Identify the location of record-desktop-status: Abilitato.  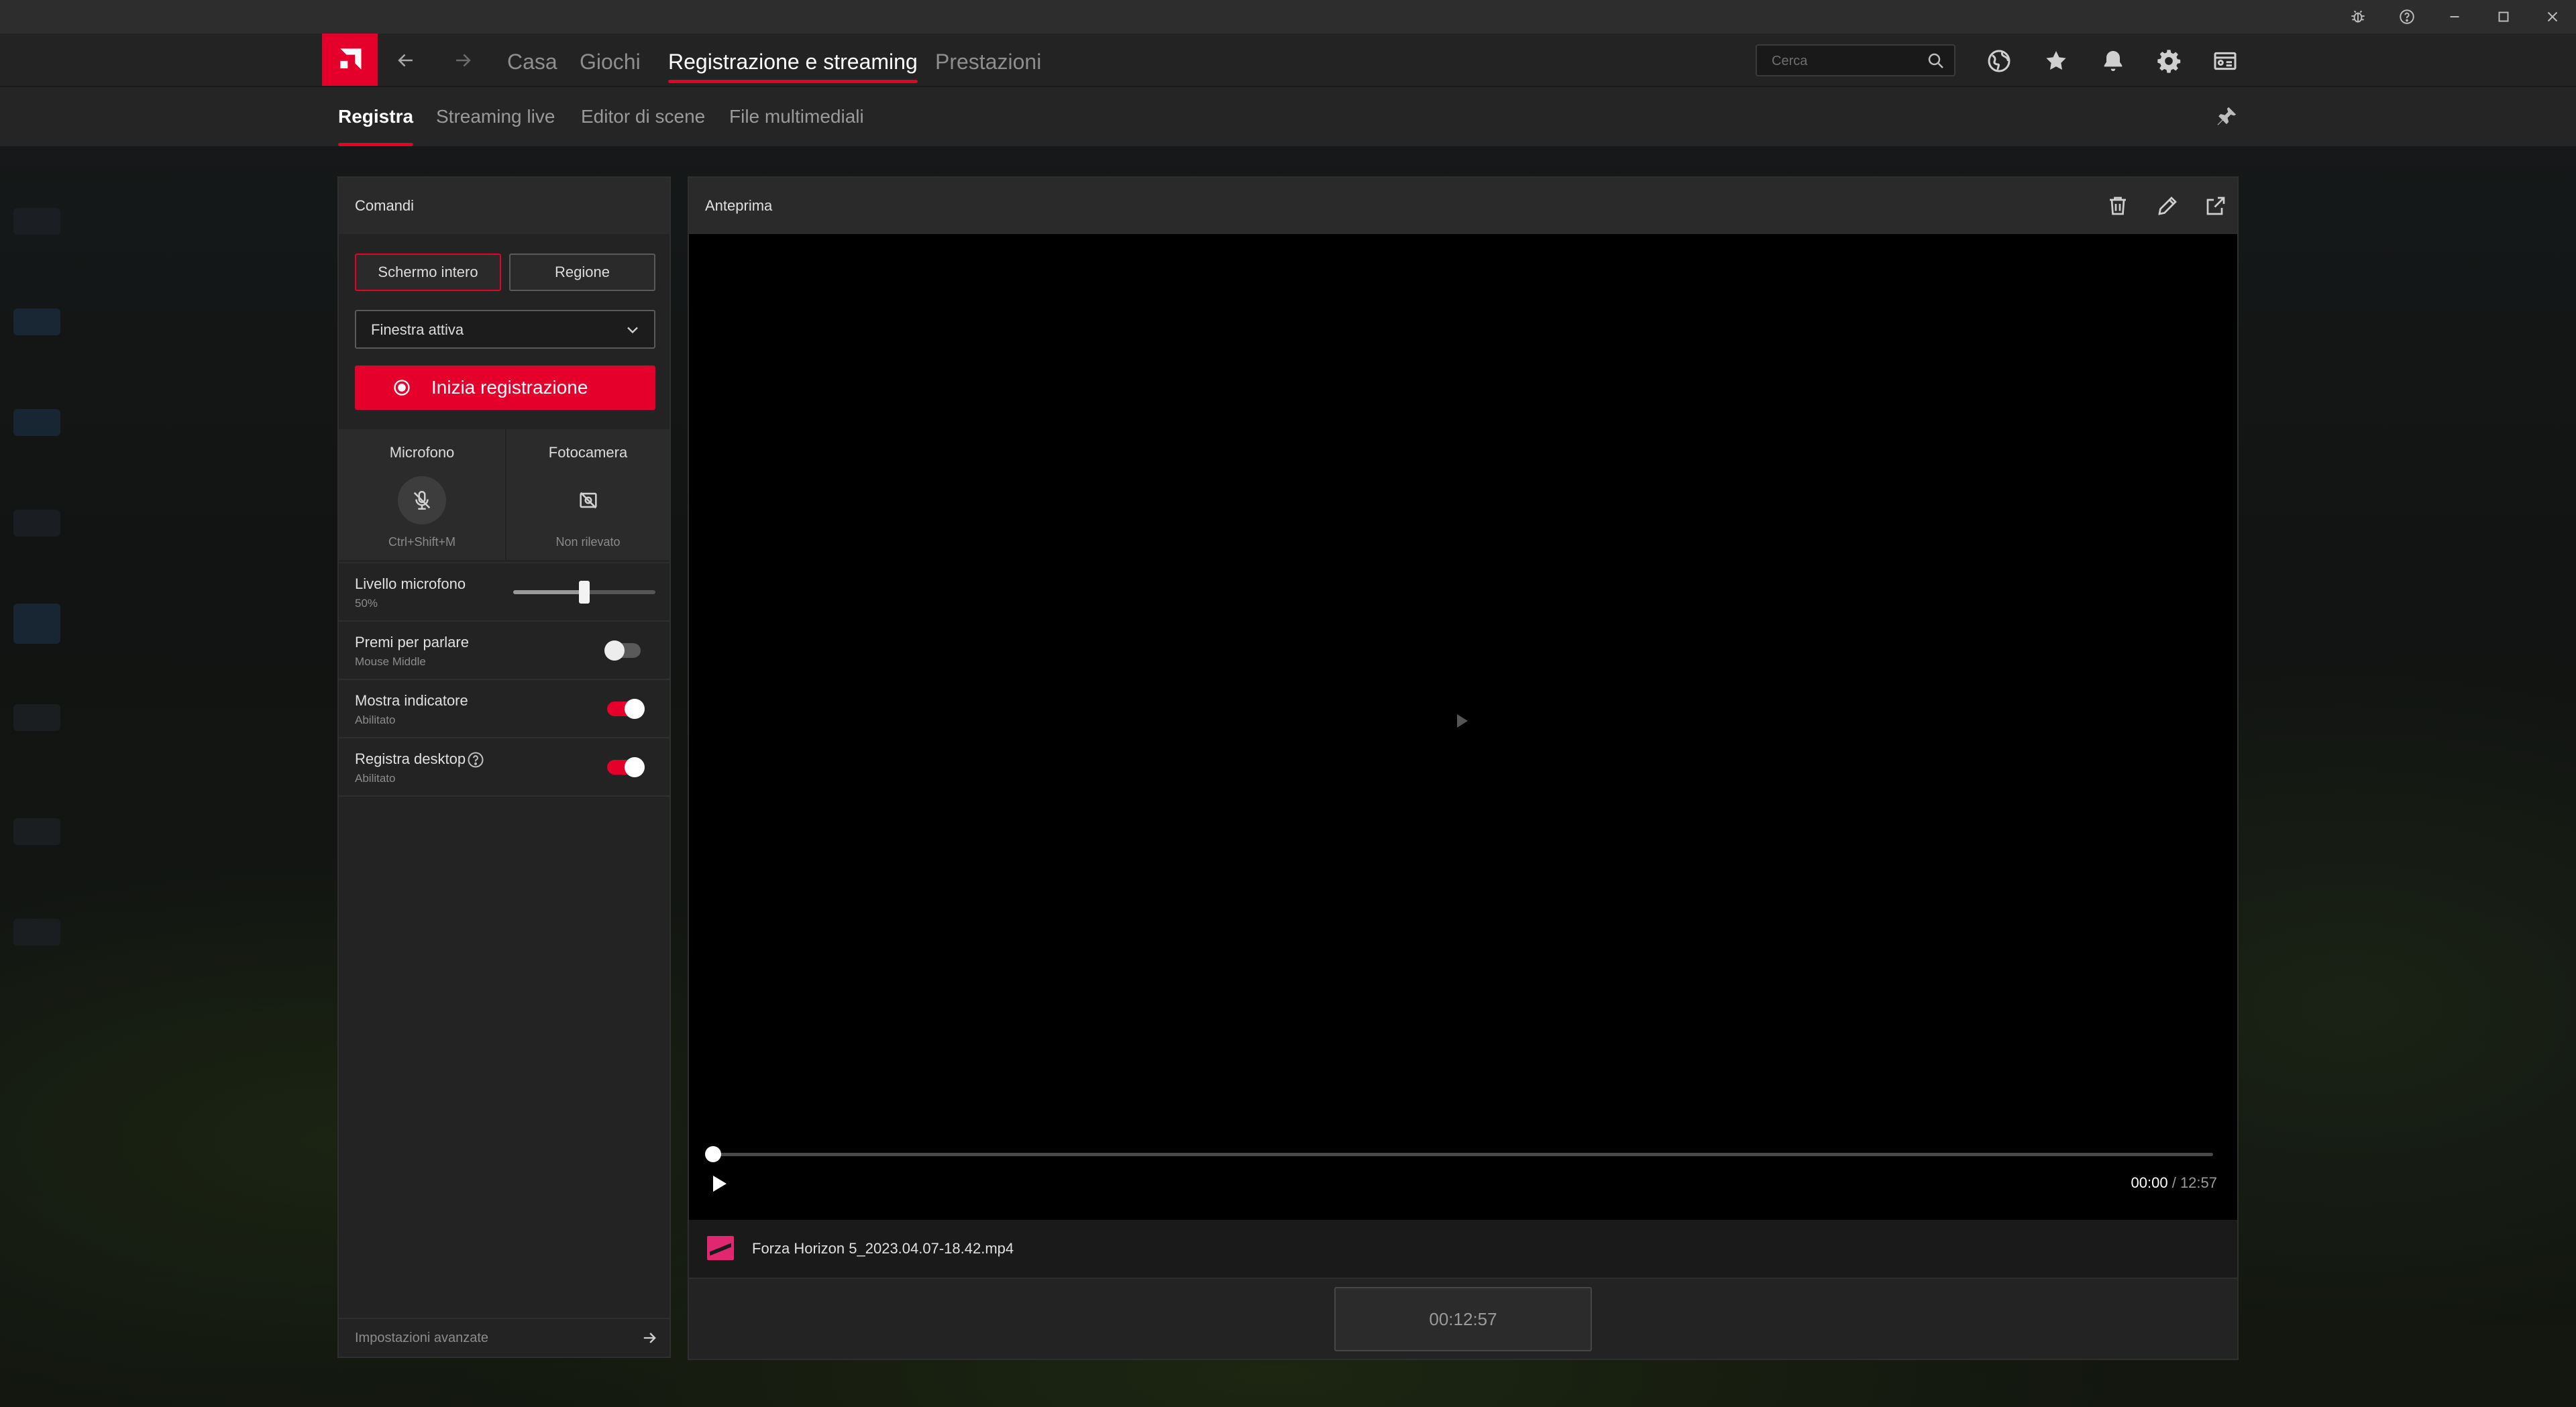
(375, 778).